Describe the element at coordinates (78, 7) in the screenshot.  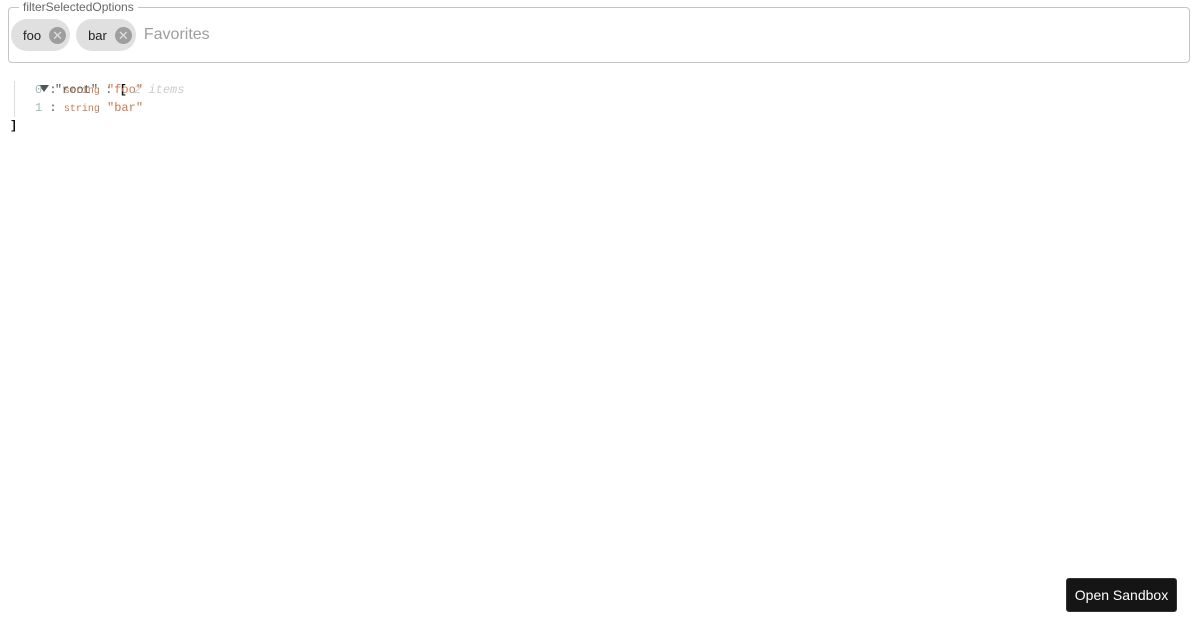
I see `field-label: filterSelectedOptions` at that location.